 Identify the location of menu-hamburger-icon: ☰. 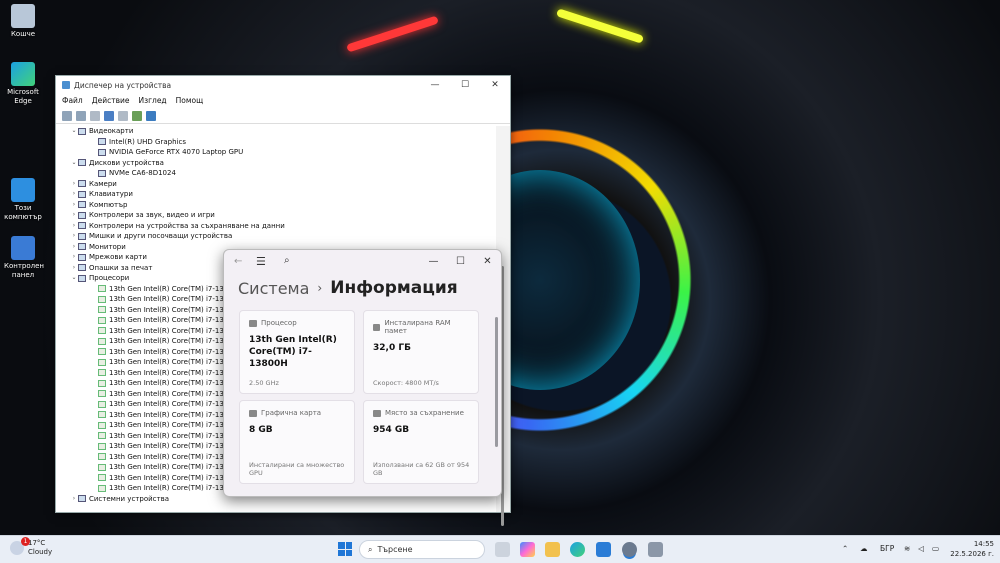
(261, 261).